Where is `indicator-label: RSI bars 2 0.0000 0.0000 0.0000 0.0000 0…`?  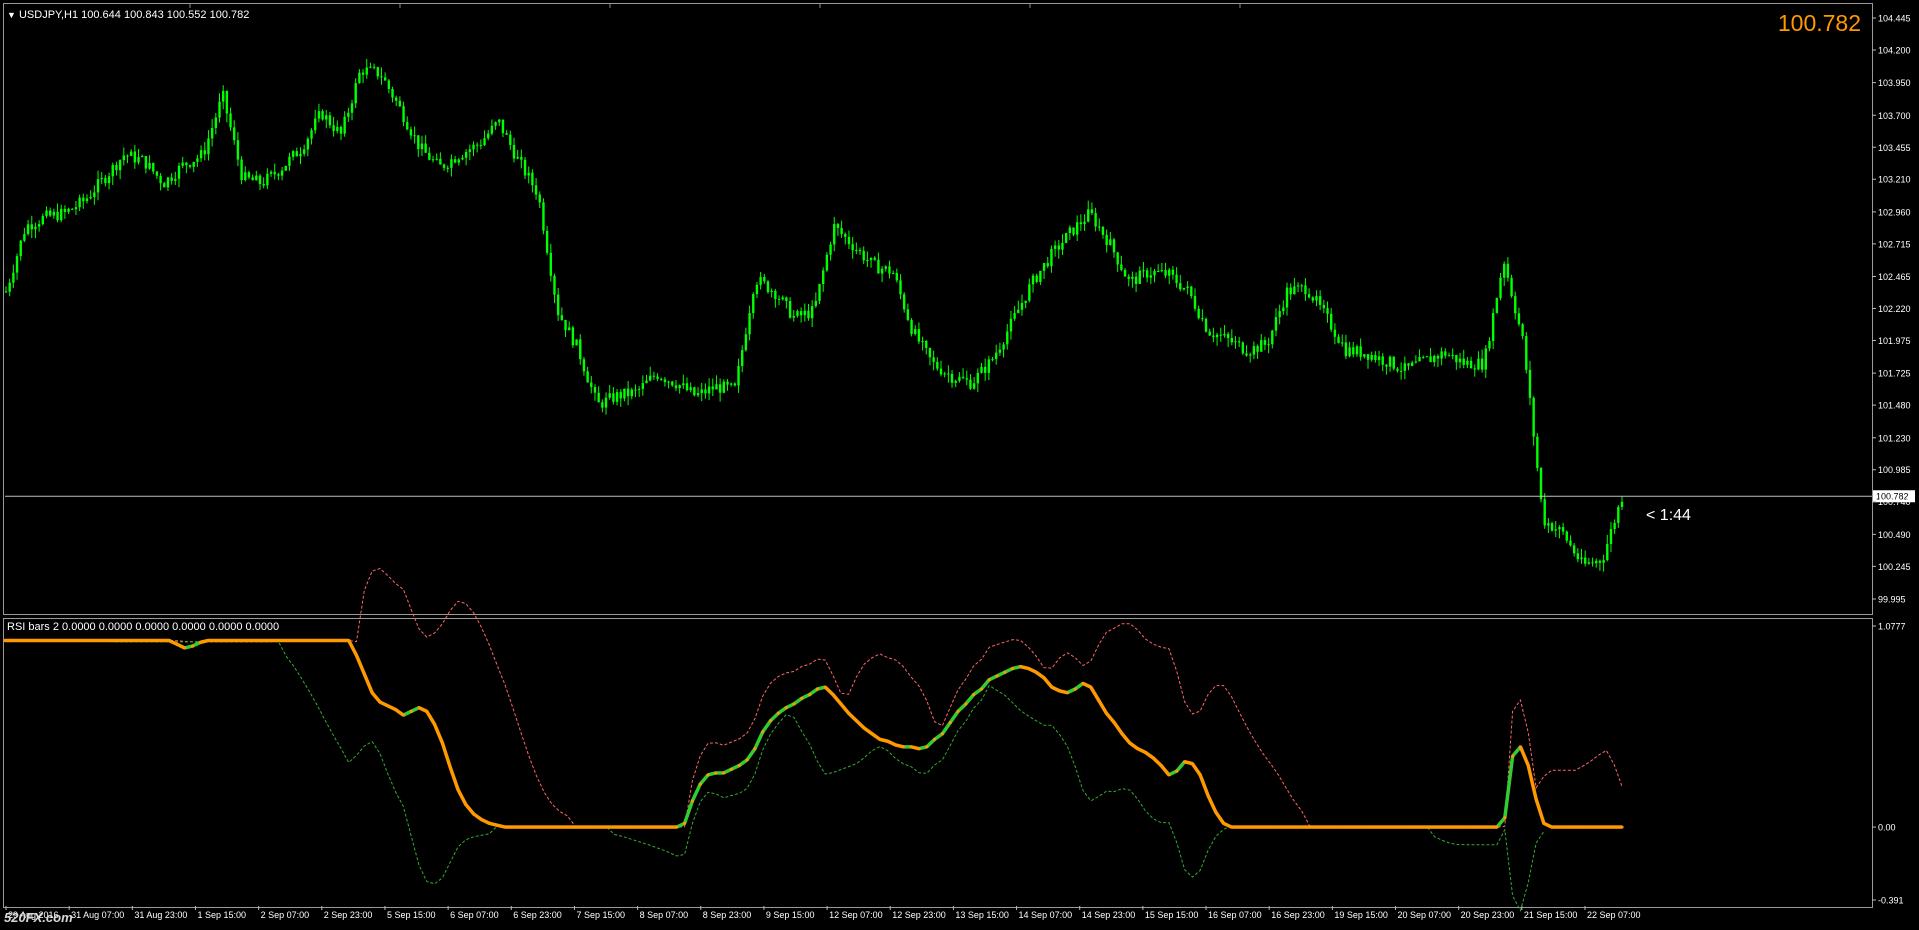
indicator-label: RSI bars 2 0.0000 0.0000 0.0000 0.0000 0… is located at coordinates (143, 627).